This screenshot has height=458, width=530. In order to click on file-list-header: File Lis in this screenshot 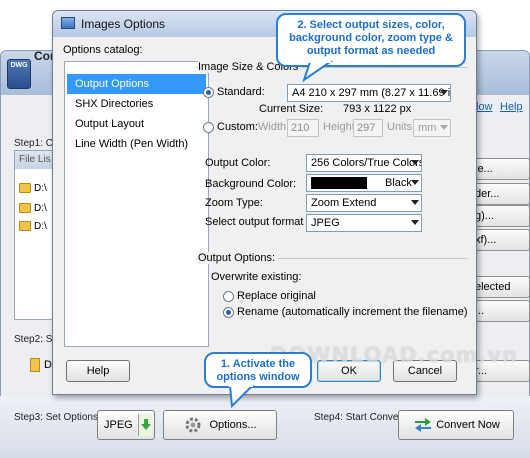, I will do `click(36, 160)`.